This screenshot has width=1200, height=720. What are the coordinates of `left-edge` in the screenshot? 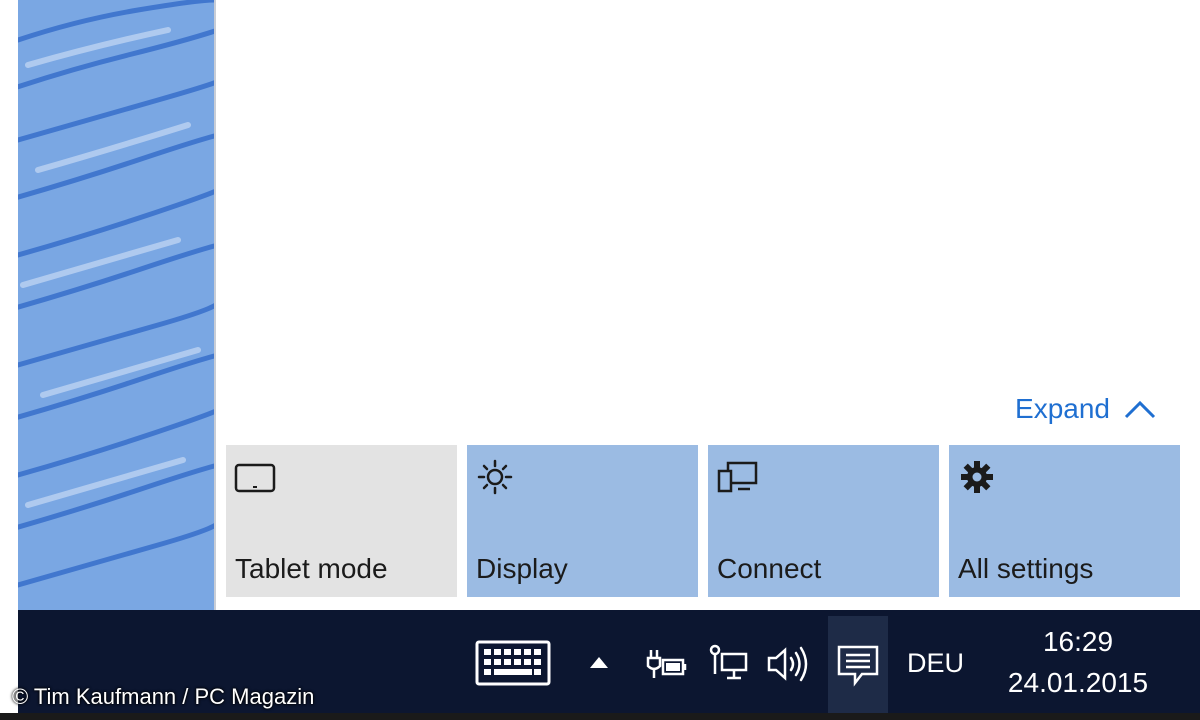 It's located at (9, 360).